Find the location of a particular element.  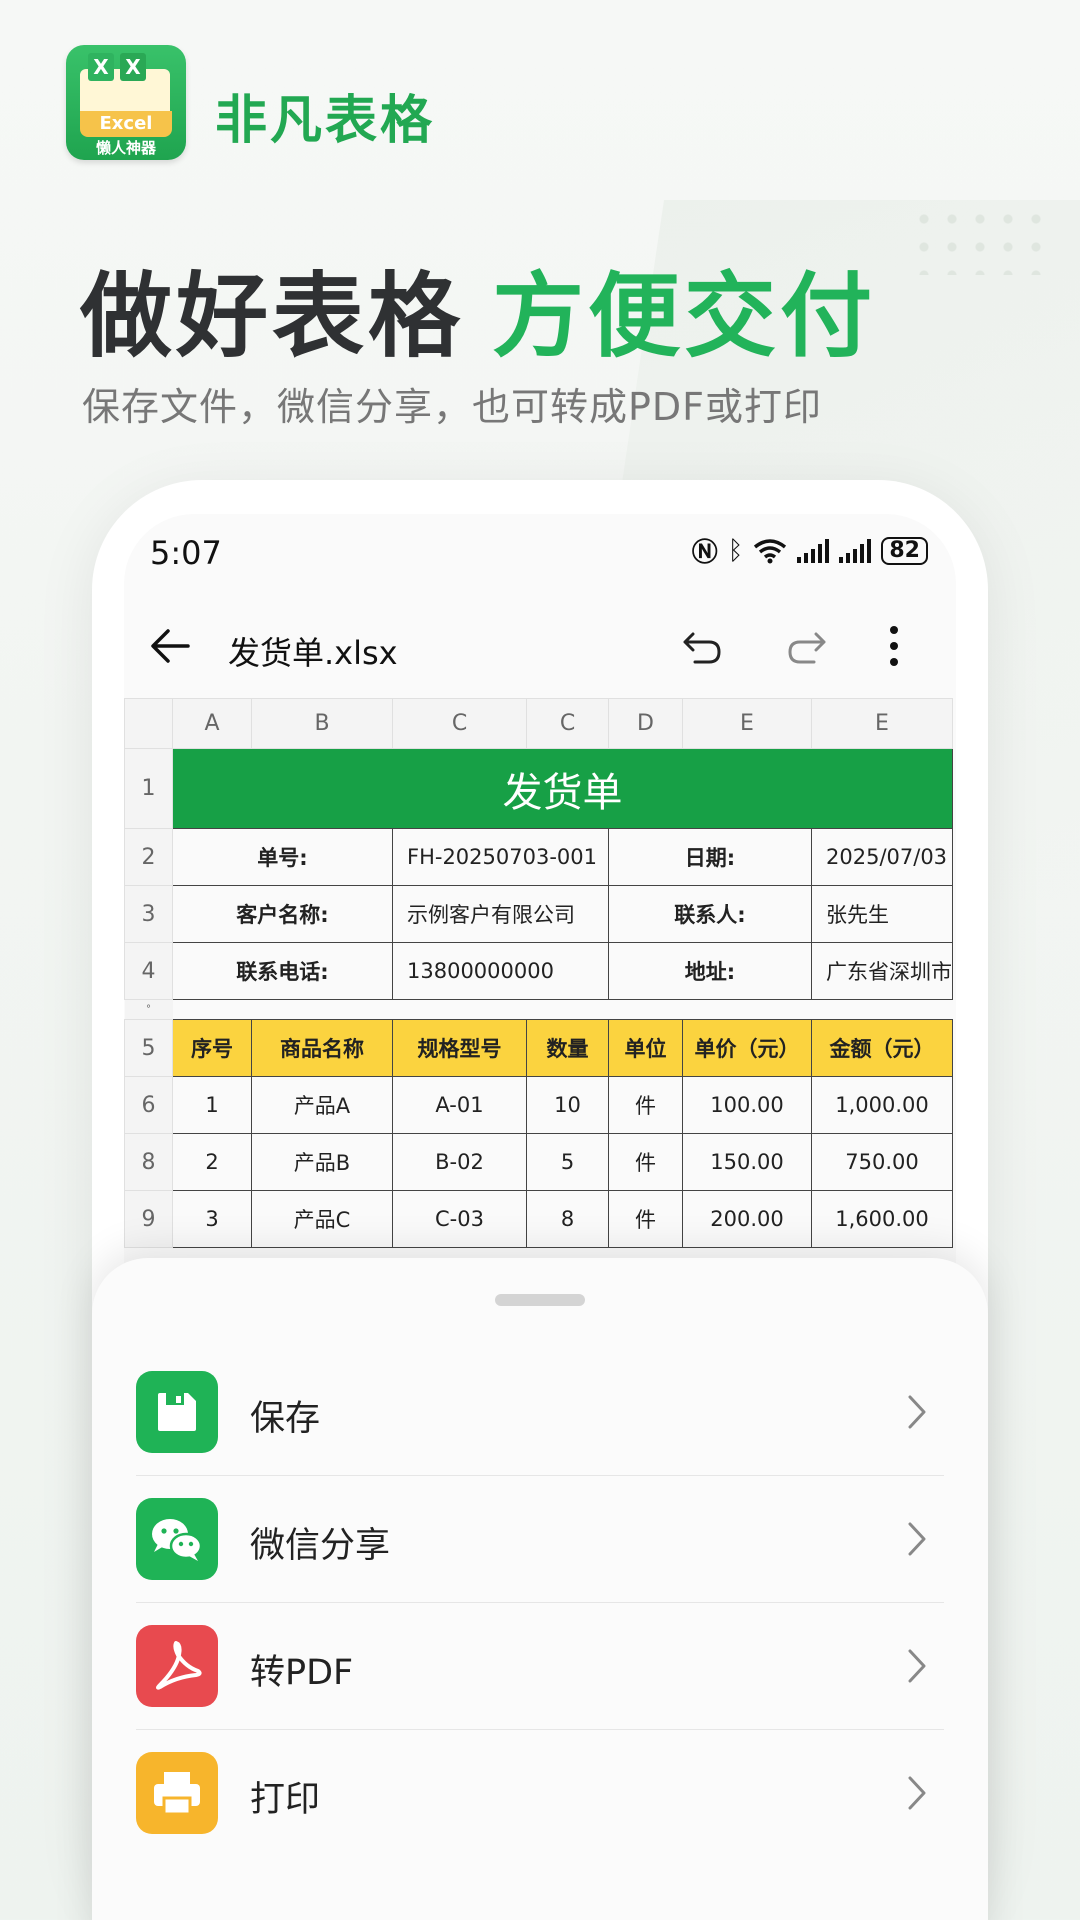

table-row: 4 联系电话: 13800000000 地址: 广东省深圳市南山区 is located at coordinates (538, 971).